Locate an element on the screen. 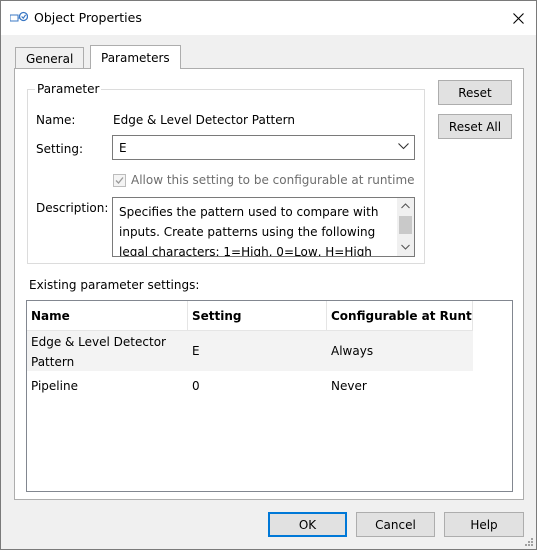  list-header: Name Setting Configurable at Runtime is located at coordinates (250, 316).